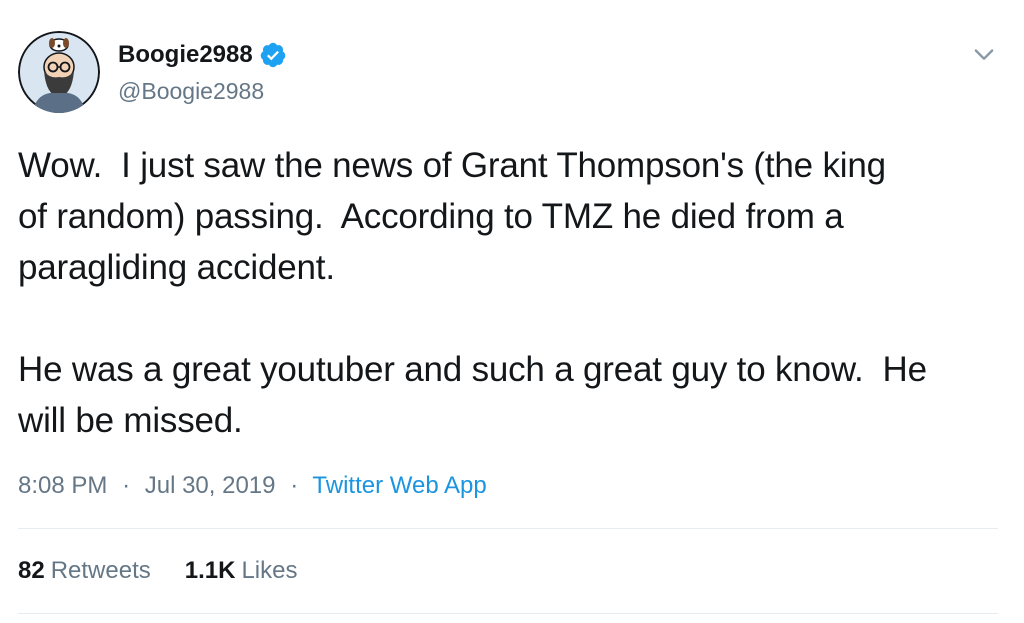 This screenshot has height=623, width=1024. Describe the element at coordinates (174, 571) in the screenshot. I see `tweet-stats: 82 Retweets 1.1K Likes` at that location.